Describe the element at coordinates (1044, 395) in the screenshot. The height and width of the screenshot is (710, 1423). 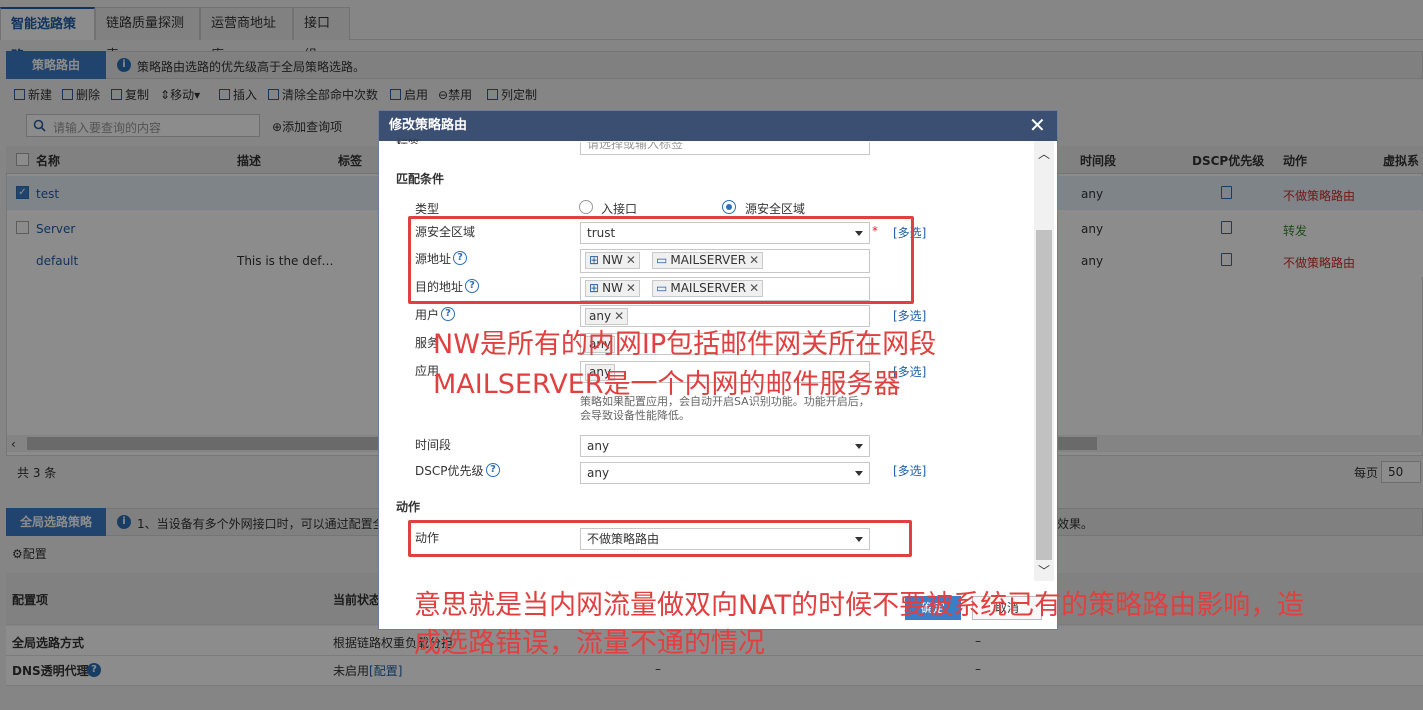
I see `dialog-scrollbar-thumb` at that location.